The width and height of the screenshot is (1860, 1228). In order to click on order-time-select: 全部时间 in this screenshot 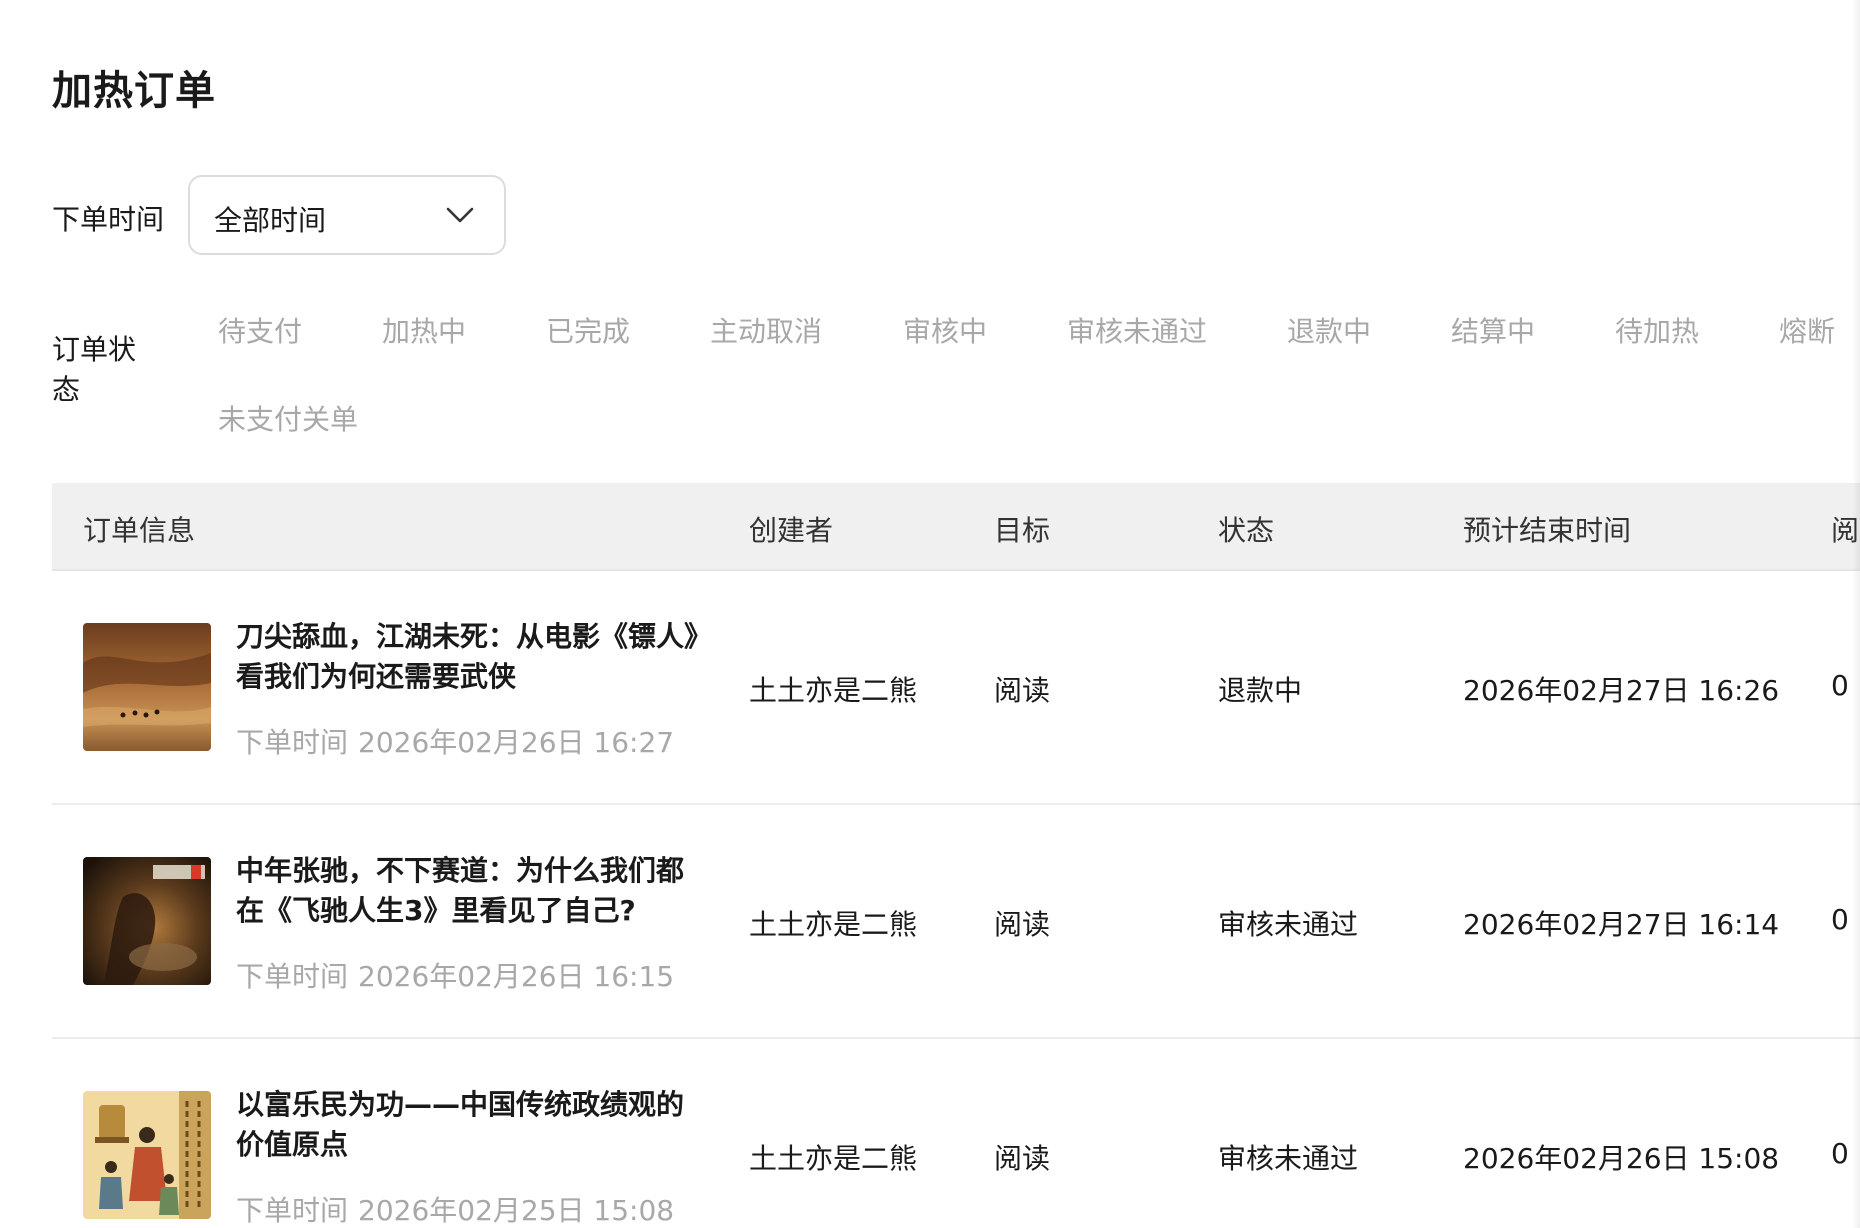, I will do `click(347, 215)`.